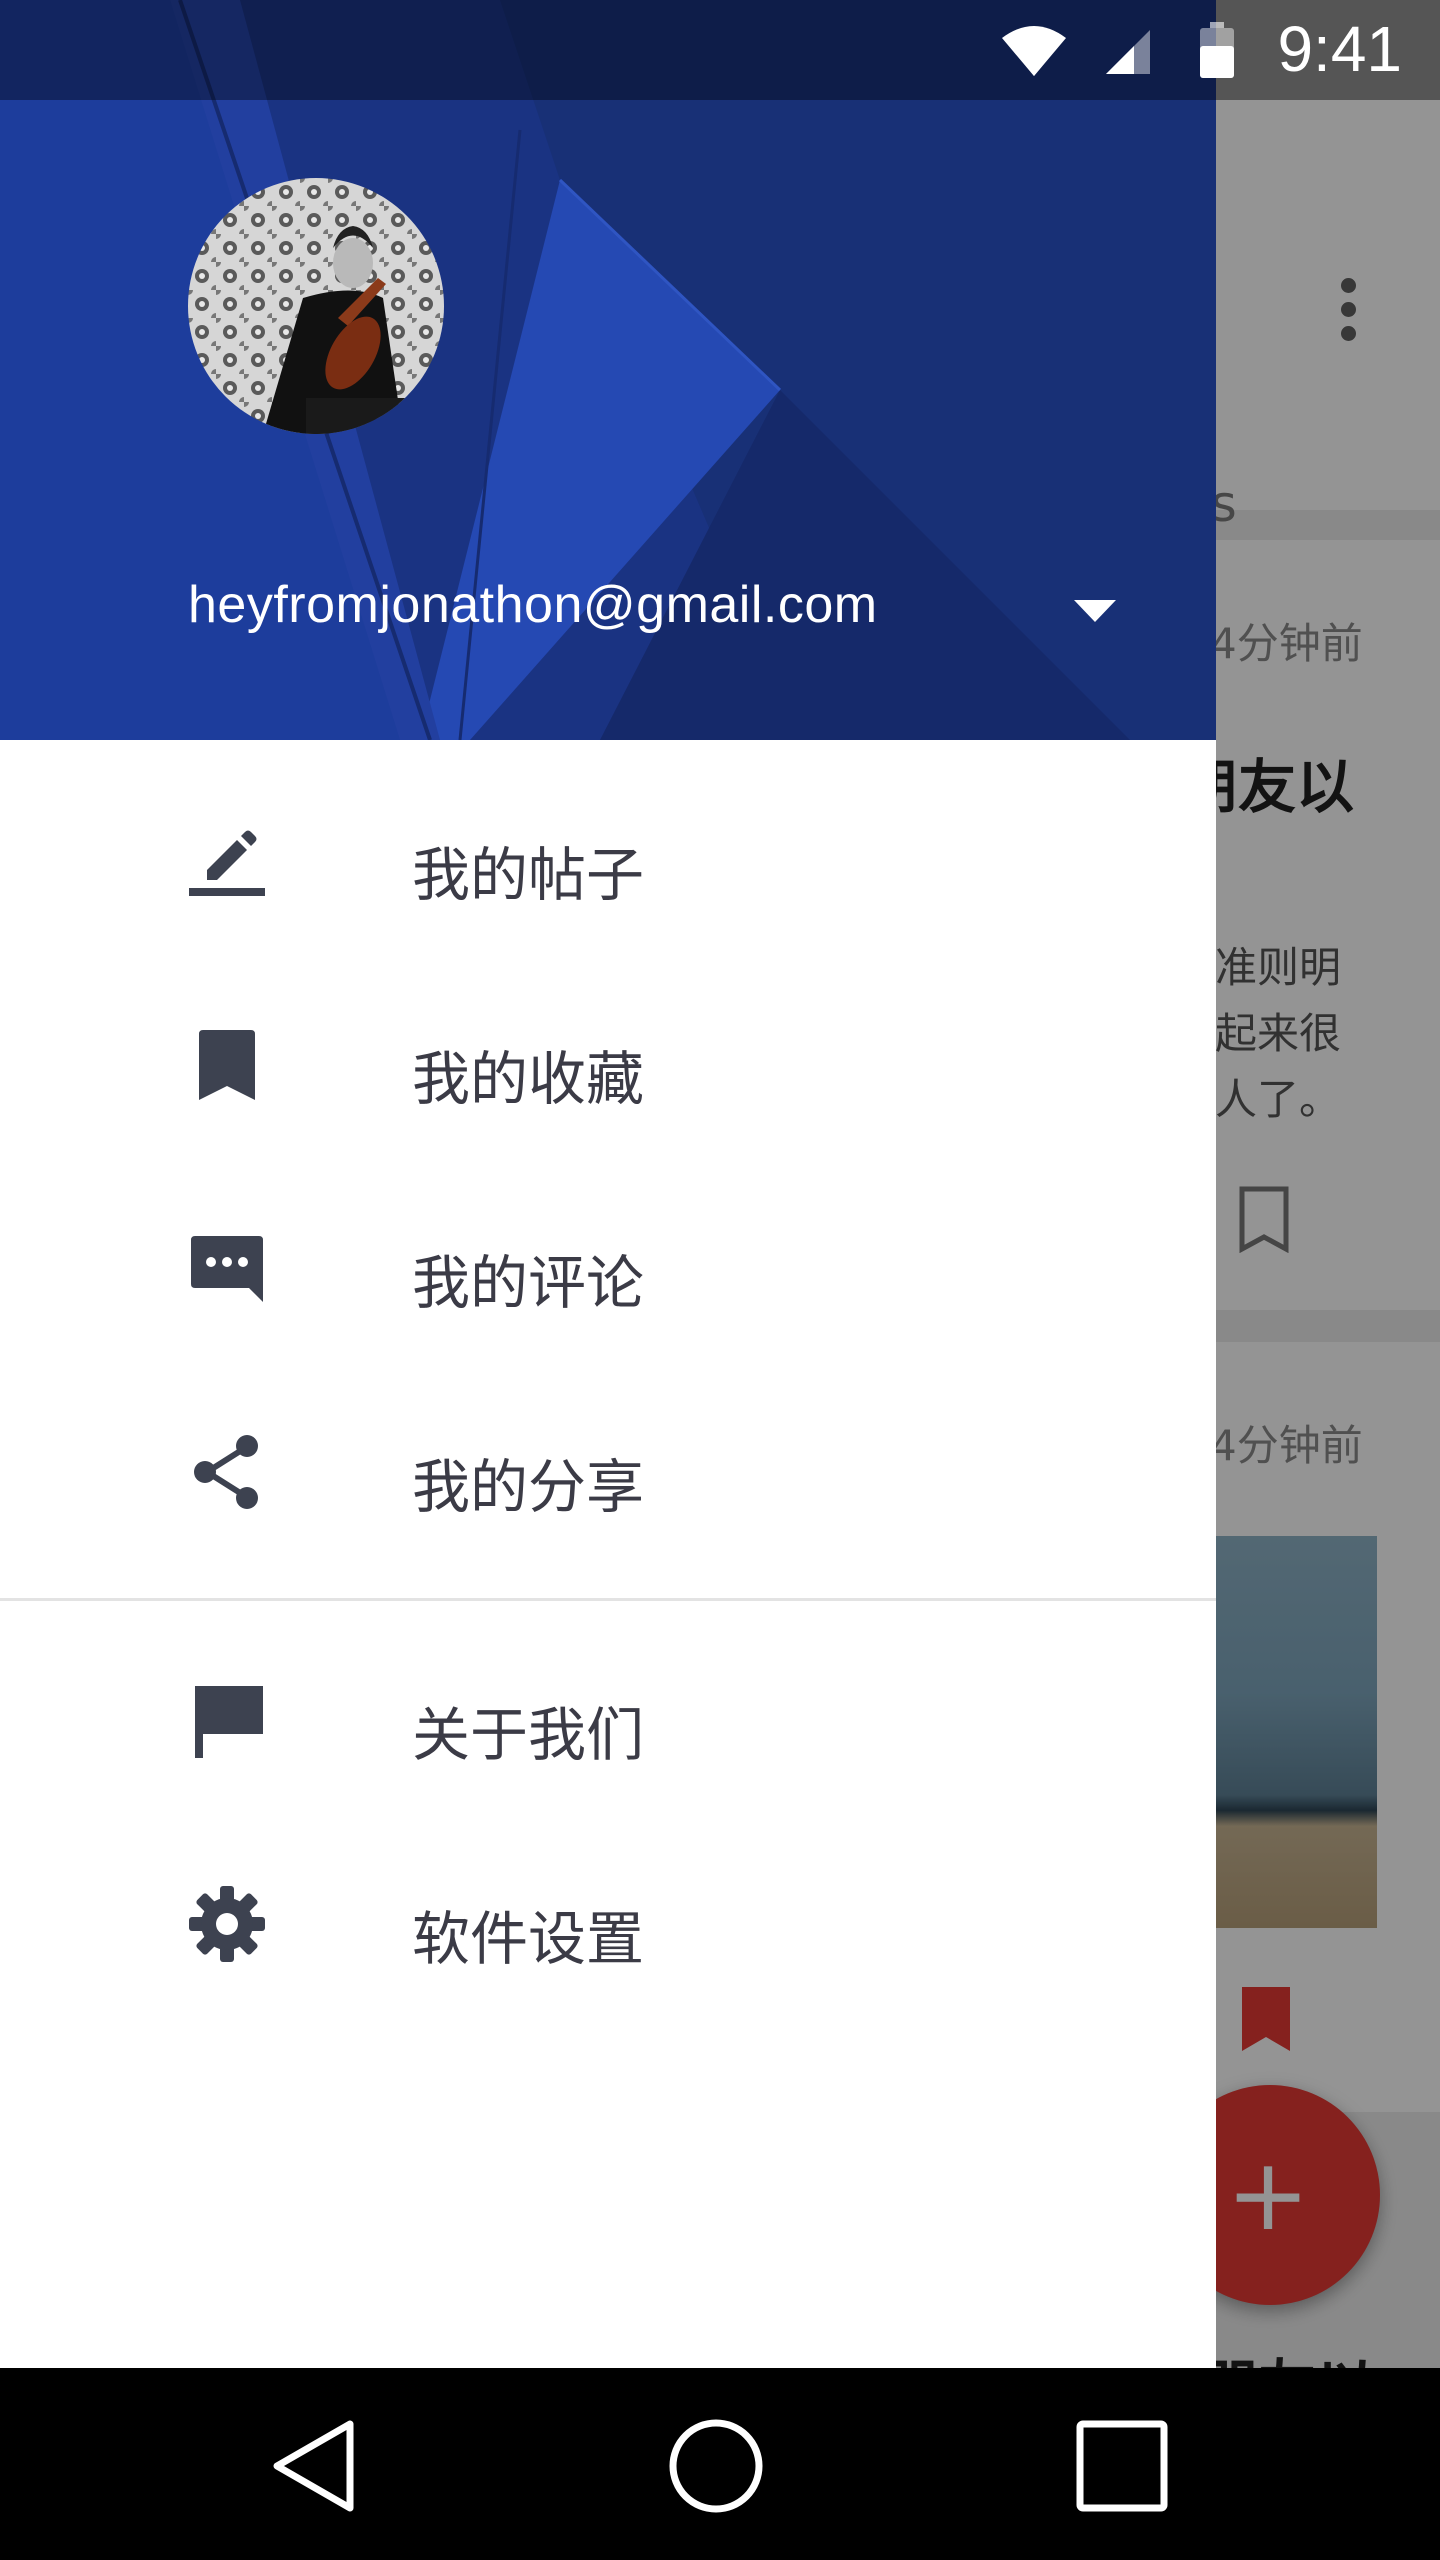 Image resolution: width=1440 pixels, height=2560 pixels. I want to click on bookmark-icon, so click(227, 1065).